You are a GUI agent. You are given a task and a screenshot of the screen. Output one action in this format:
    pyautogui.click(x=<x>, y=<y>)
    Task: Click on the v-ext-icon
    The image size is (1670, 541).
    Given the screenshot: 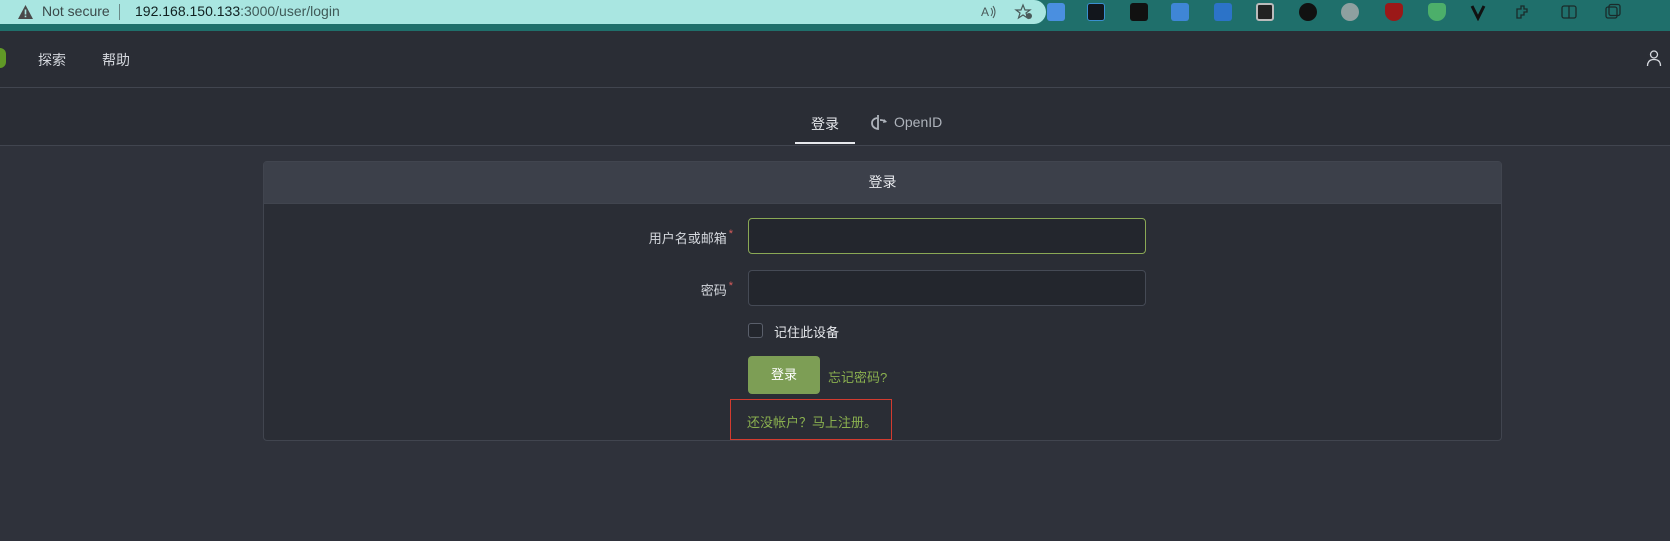 What is the action you would take?
    pyautogui.click(x=1478, y=12)
    